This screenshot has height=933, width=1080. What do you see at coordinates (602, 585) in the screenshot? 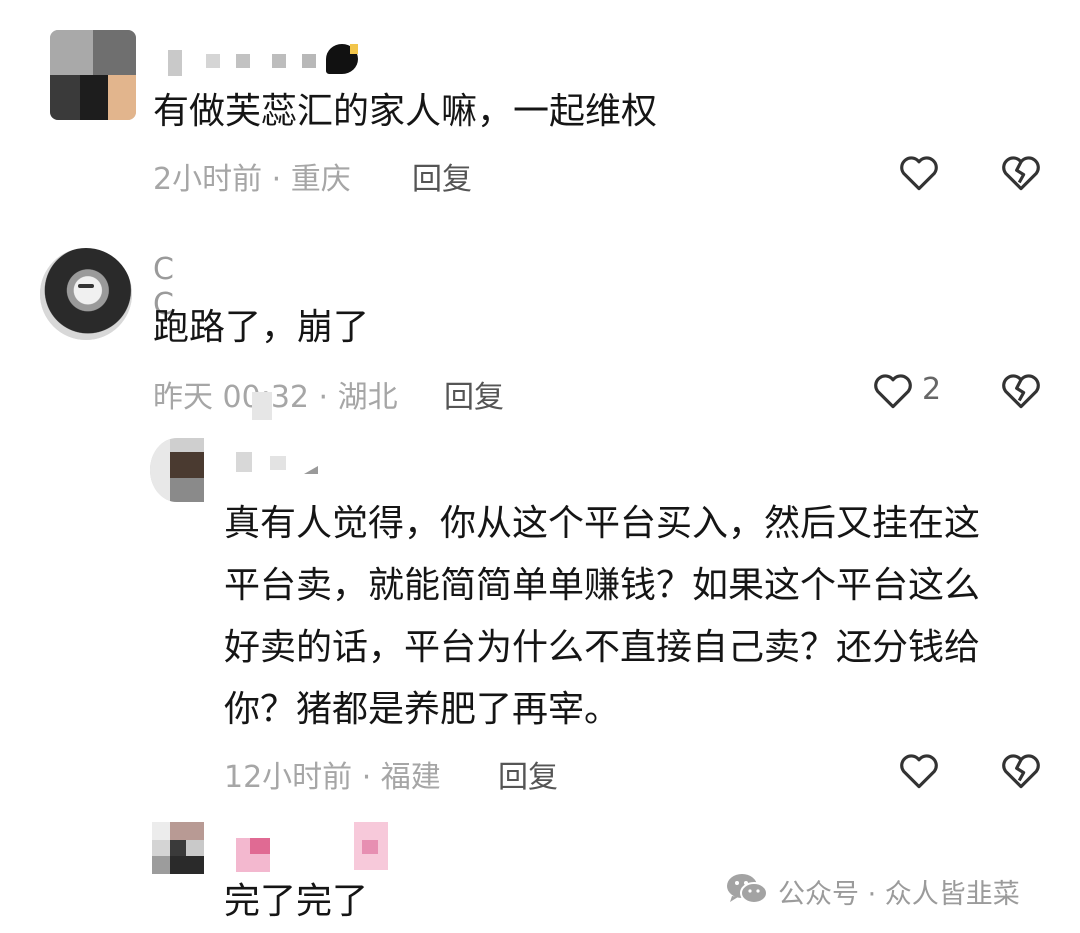
I see `comment-text-line: 平台卖，就能简简单单赚钱？如果这个平台这么` at bounding box center [602, 585].